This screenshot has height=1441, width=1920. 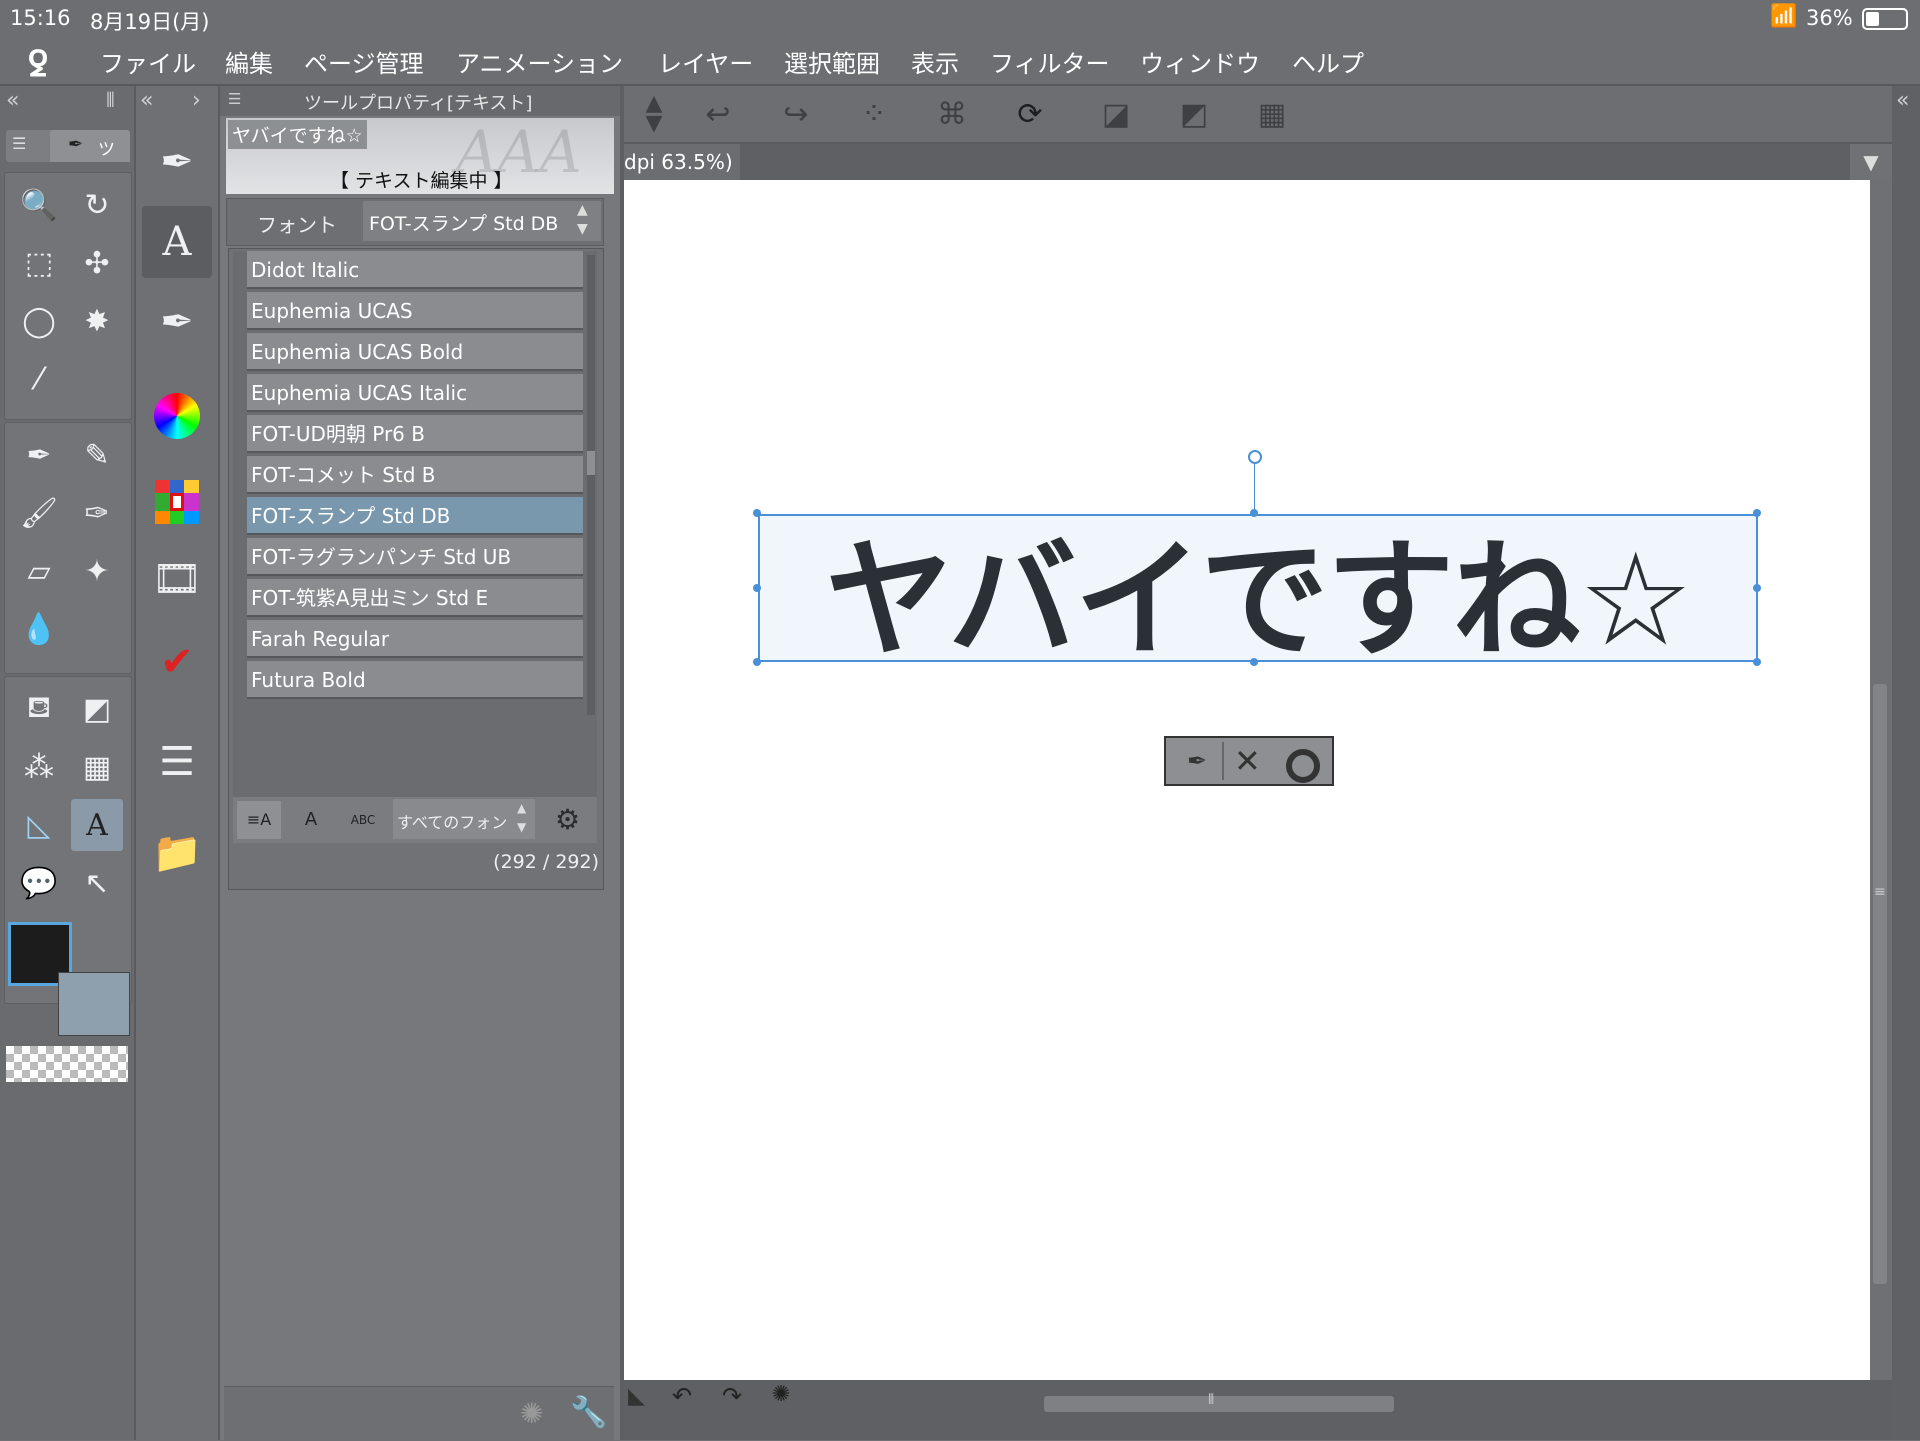 I want to click on reset-rotation-icon: ✺, so click(x=781, y=1394).